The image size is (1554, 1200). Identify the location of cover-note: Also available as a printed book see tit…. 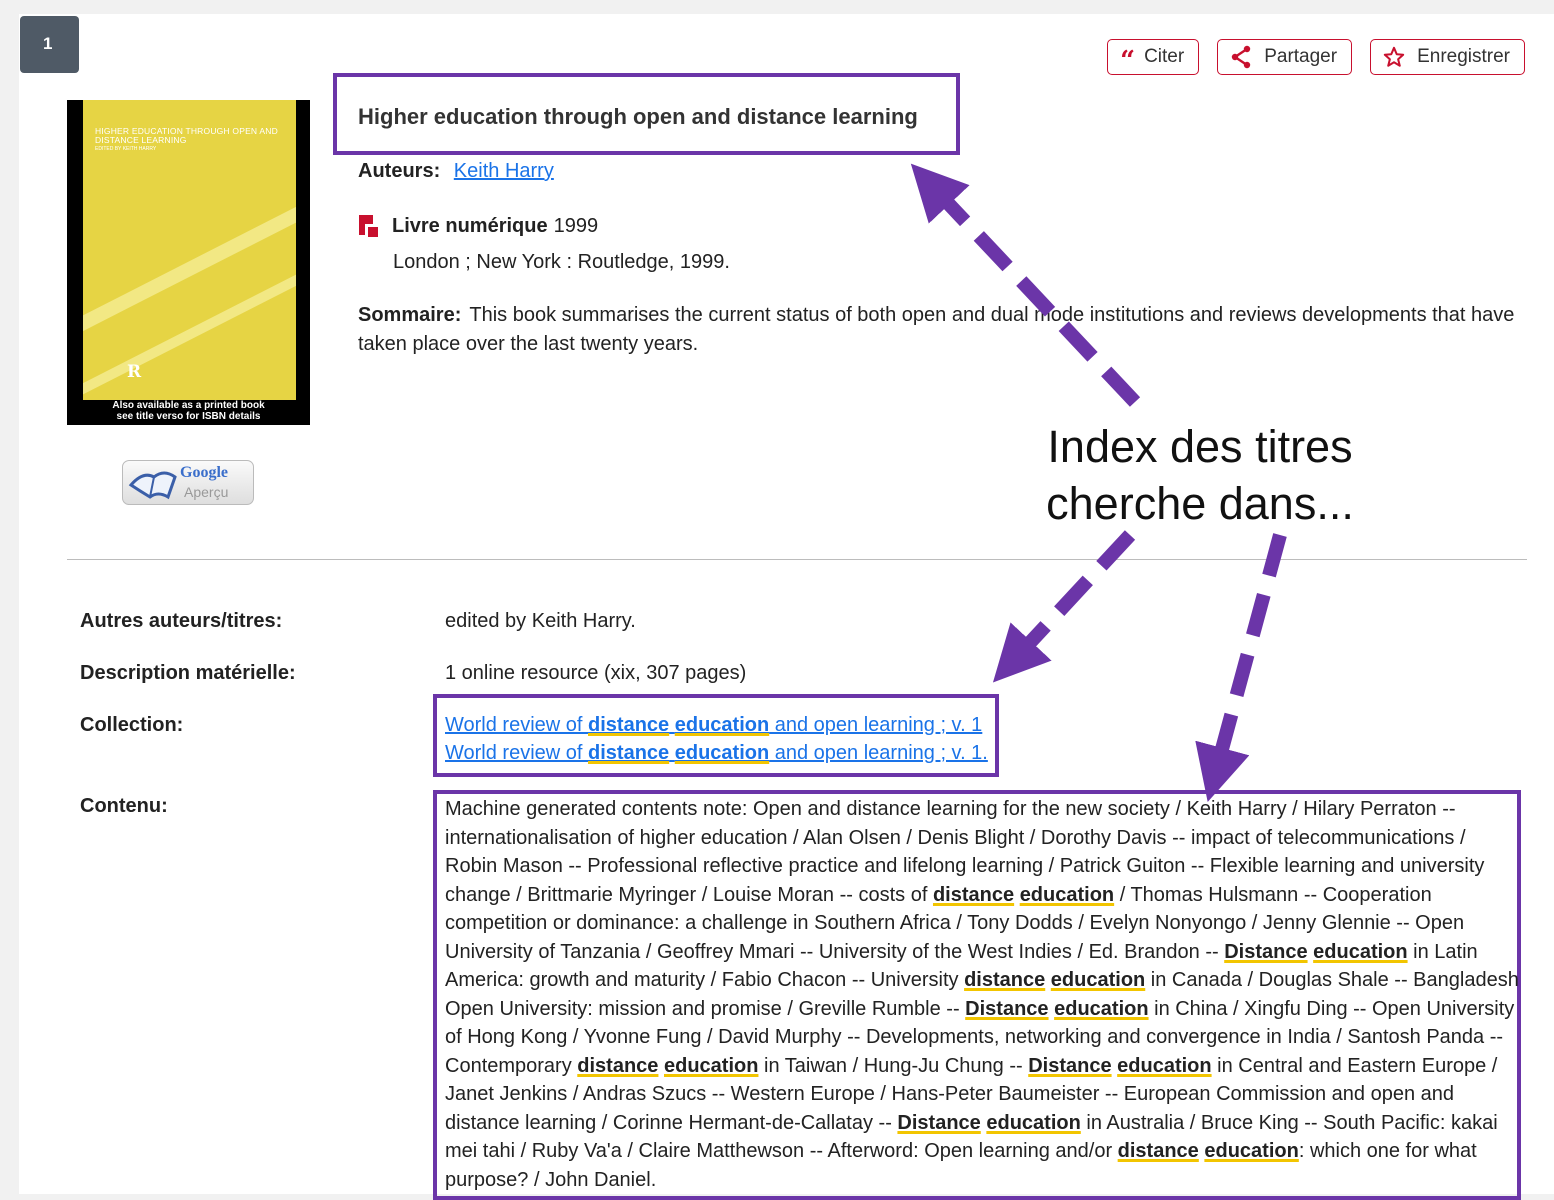
(188, 411).